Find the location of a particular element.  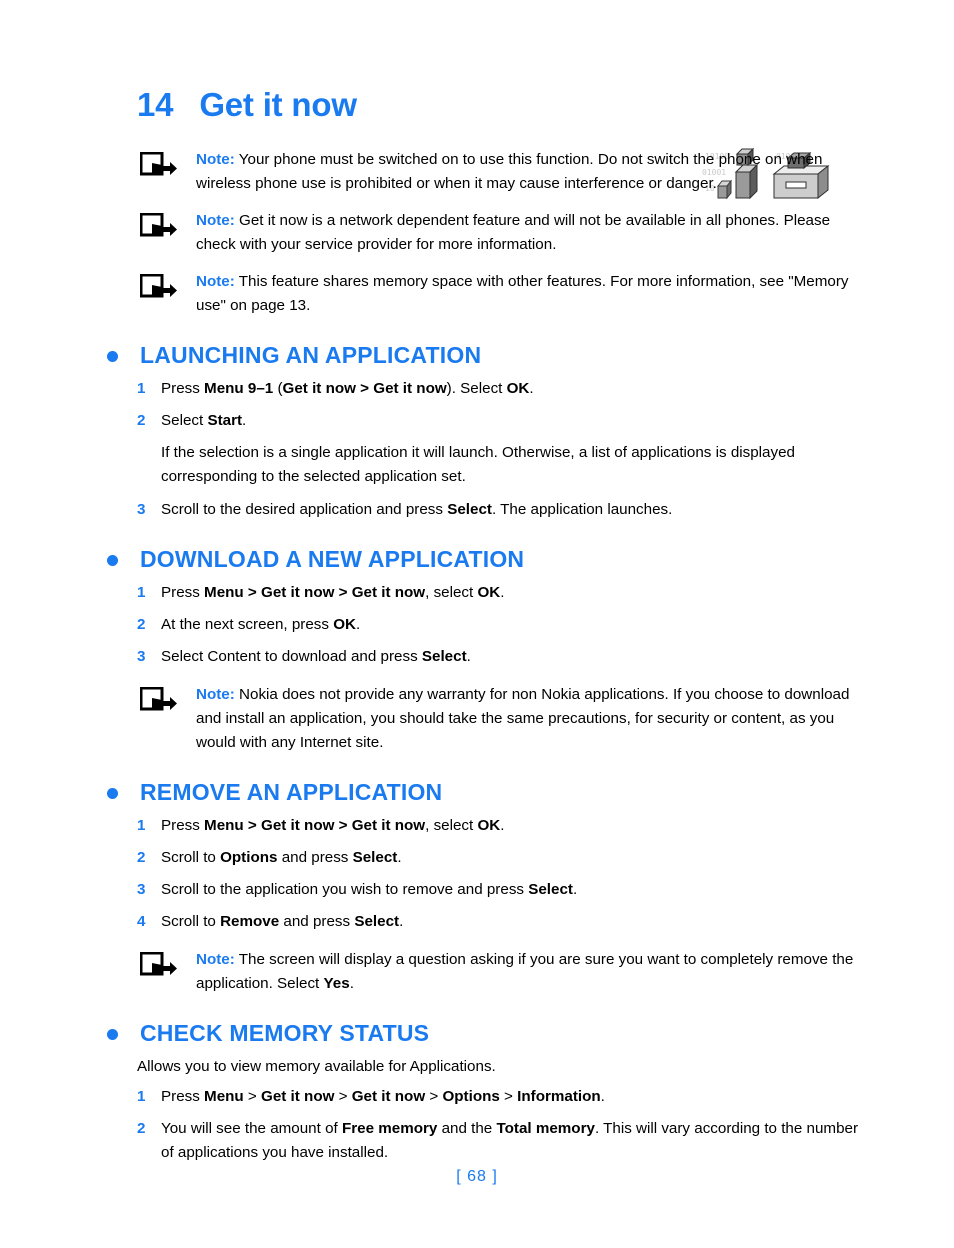

section-heading-text: DOWNLOAD A NEW APPLICATION is located at coordinates (332, 559).